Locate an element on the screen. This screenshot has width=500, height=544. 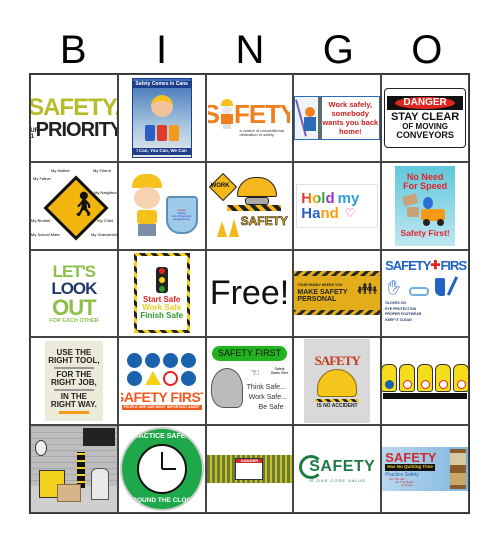
pointing-hand-icon: ☜ is located at coordinates (255, 374).